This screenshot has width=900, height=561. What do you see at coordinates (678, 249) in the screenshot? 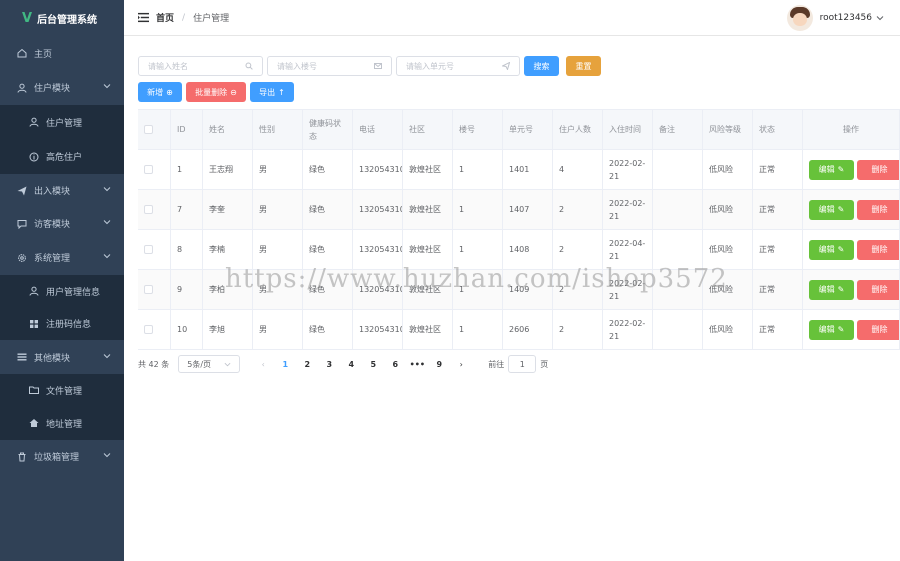
I see `cell-note` at bounding box center [678, 249].